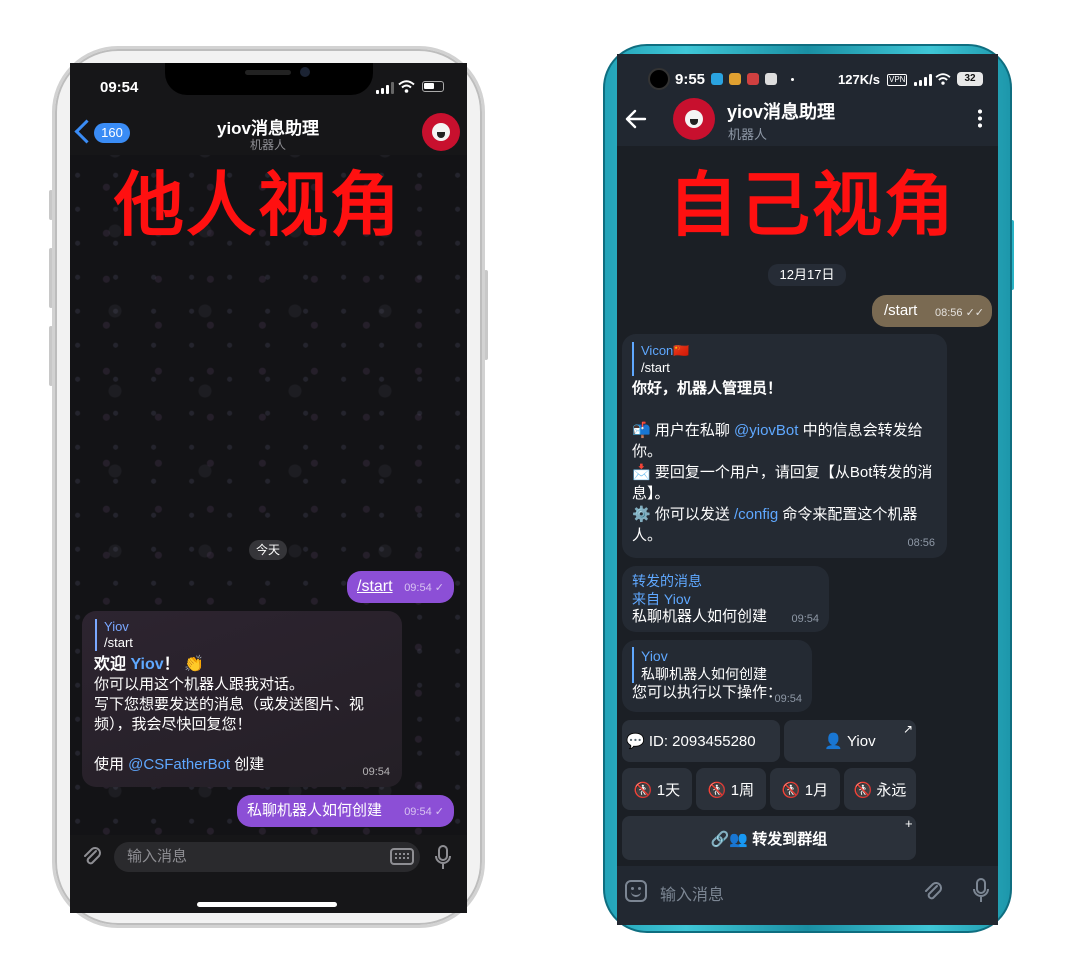  What do you see at coordinates (970, 79) in the screenshot?
I see `battery-icon: 32` at bounding box center [970, 79].